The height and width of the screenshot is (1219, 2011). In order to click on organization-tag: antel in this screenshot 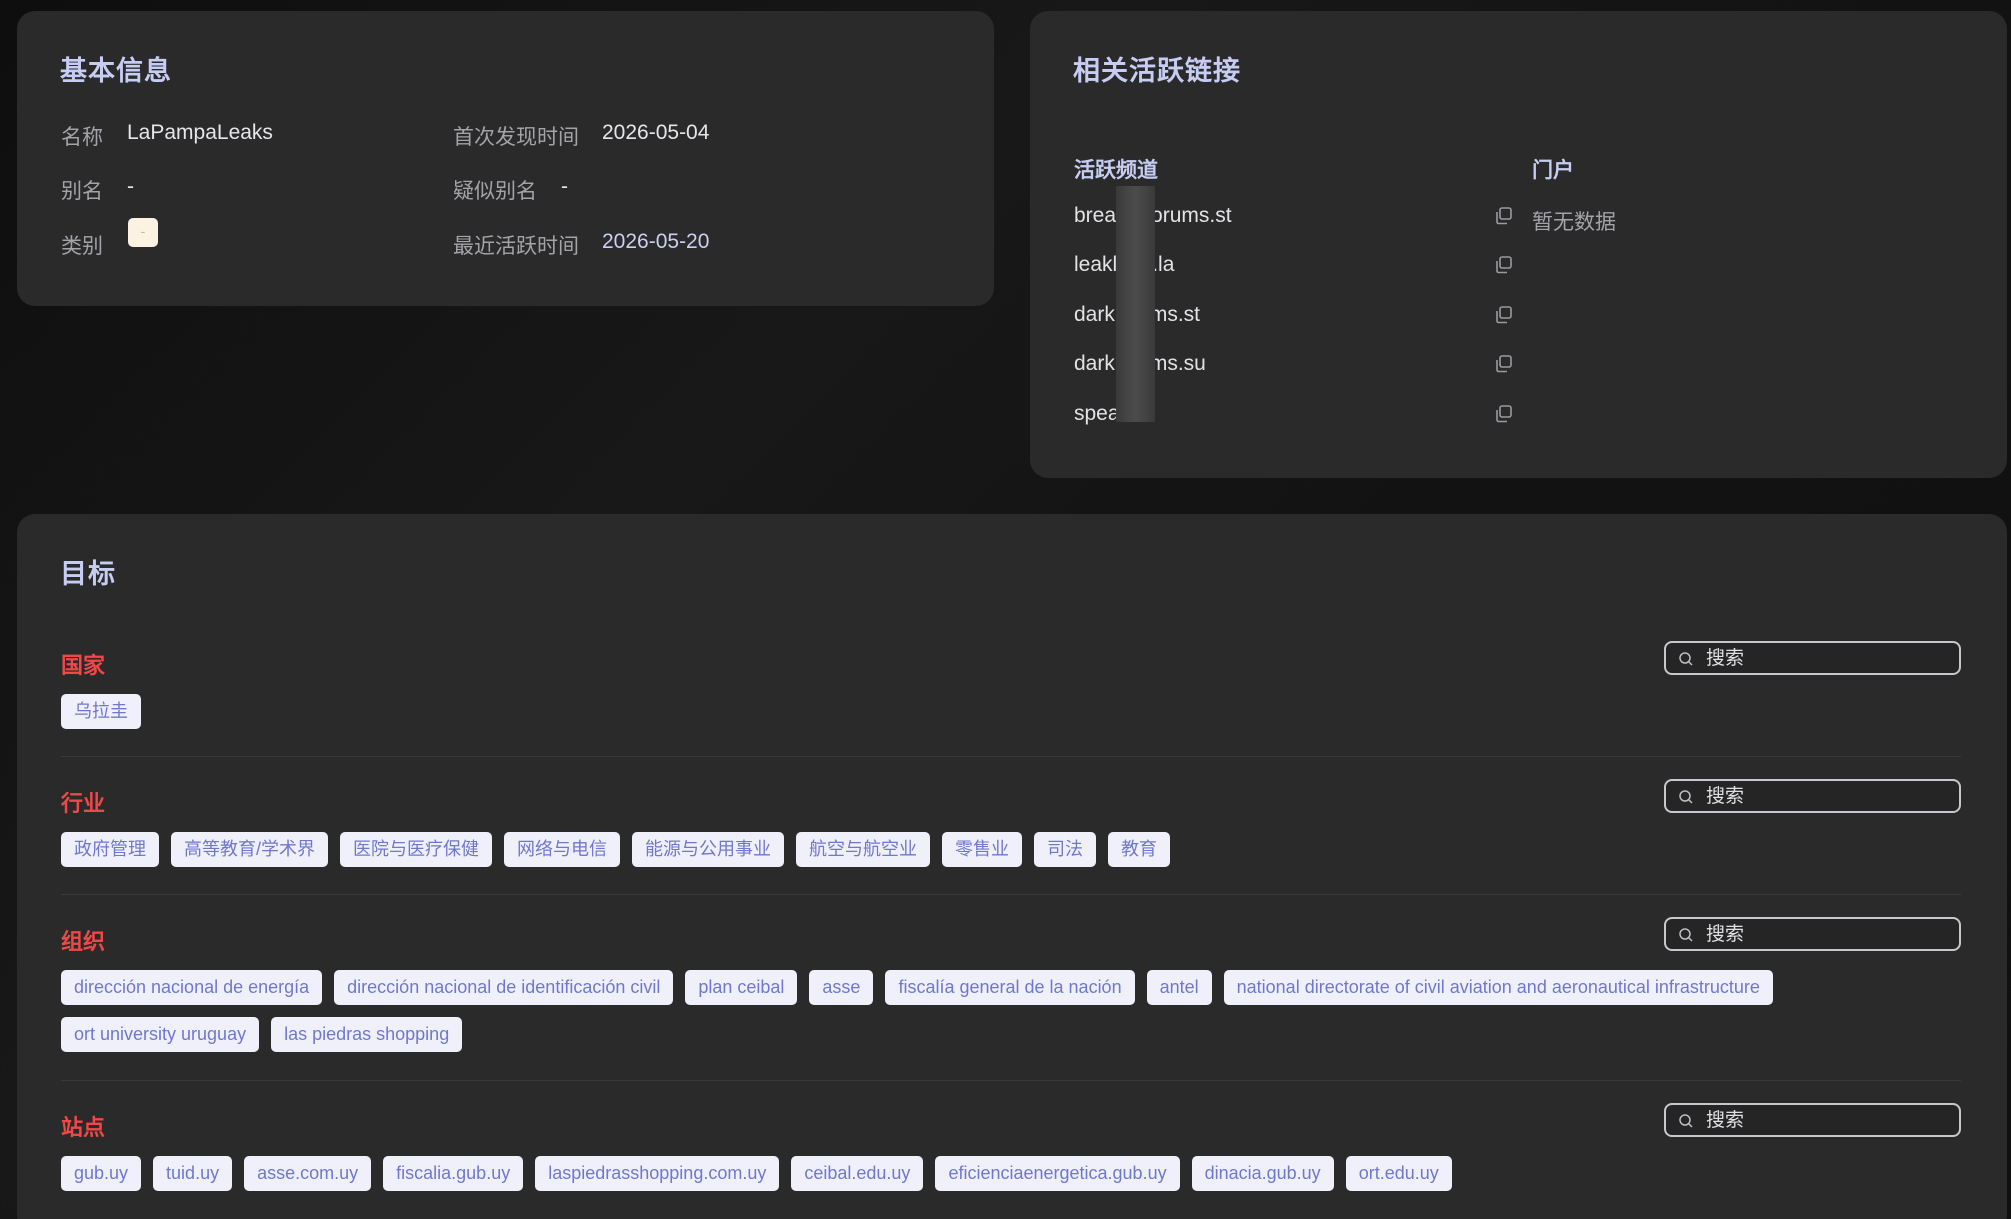, I will do `click(1179, 987)`.